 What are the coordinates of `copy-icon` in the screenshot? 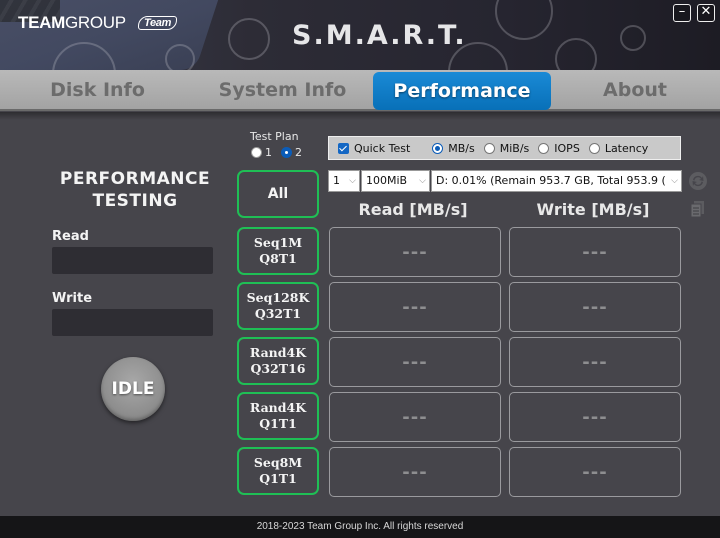 It's located at (698, 209).